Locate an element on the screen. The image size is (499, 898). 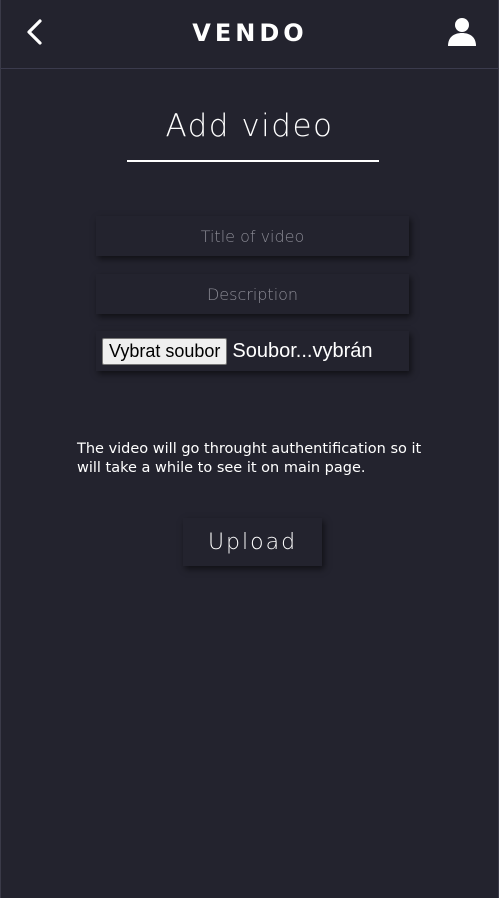
logo: VENDO is located at coordinates (249, 32).